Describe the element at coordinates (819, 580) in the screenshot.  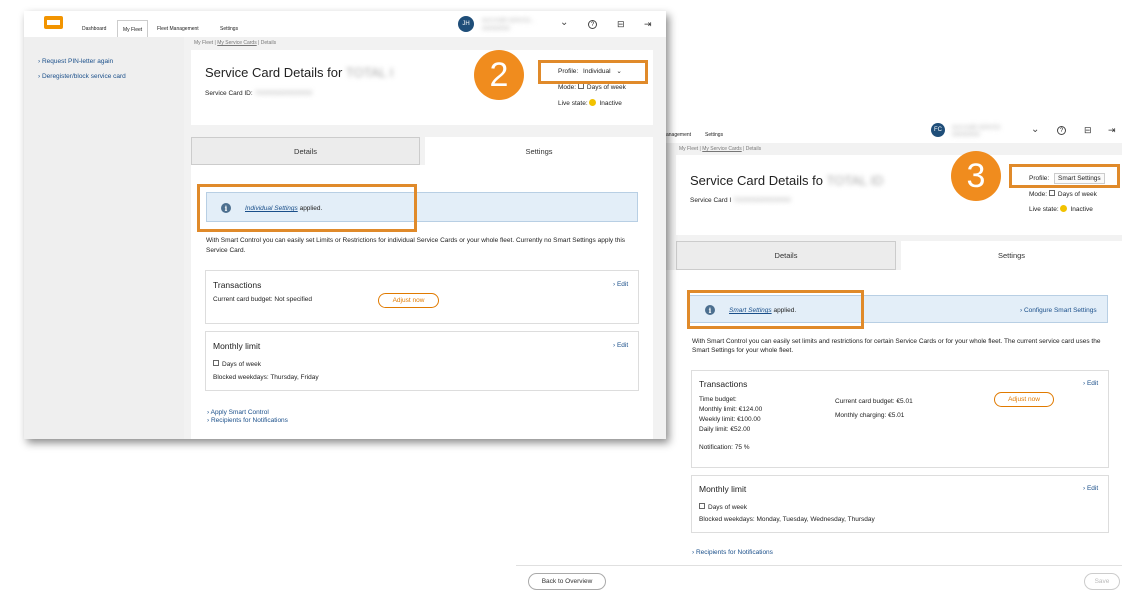
I see `footer-bar: Back to Overview Save` at that location.